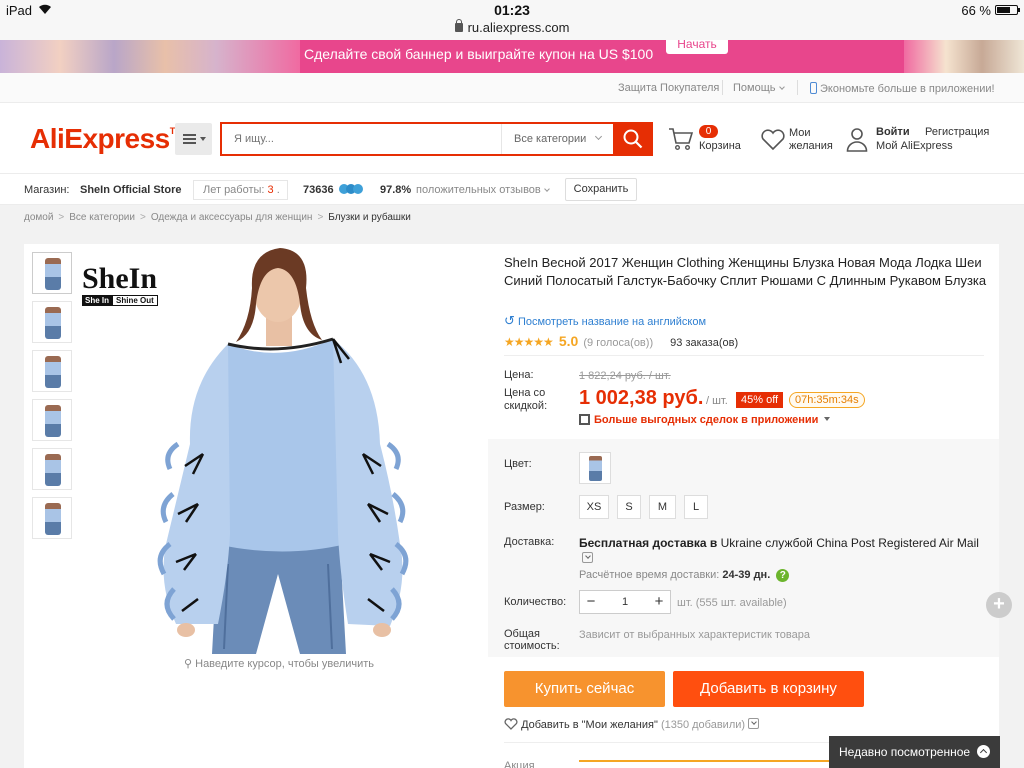 This screenshot has width=1024, height=768. Describe the element at coordinates (618, 343) in the screenshot. I see `rating-votes: (9 голоса(ов))` at that location.